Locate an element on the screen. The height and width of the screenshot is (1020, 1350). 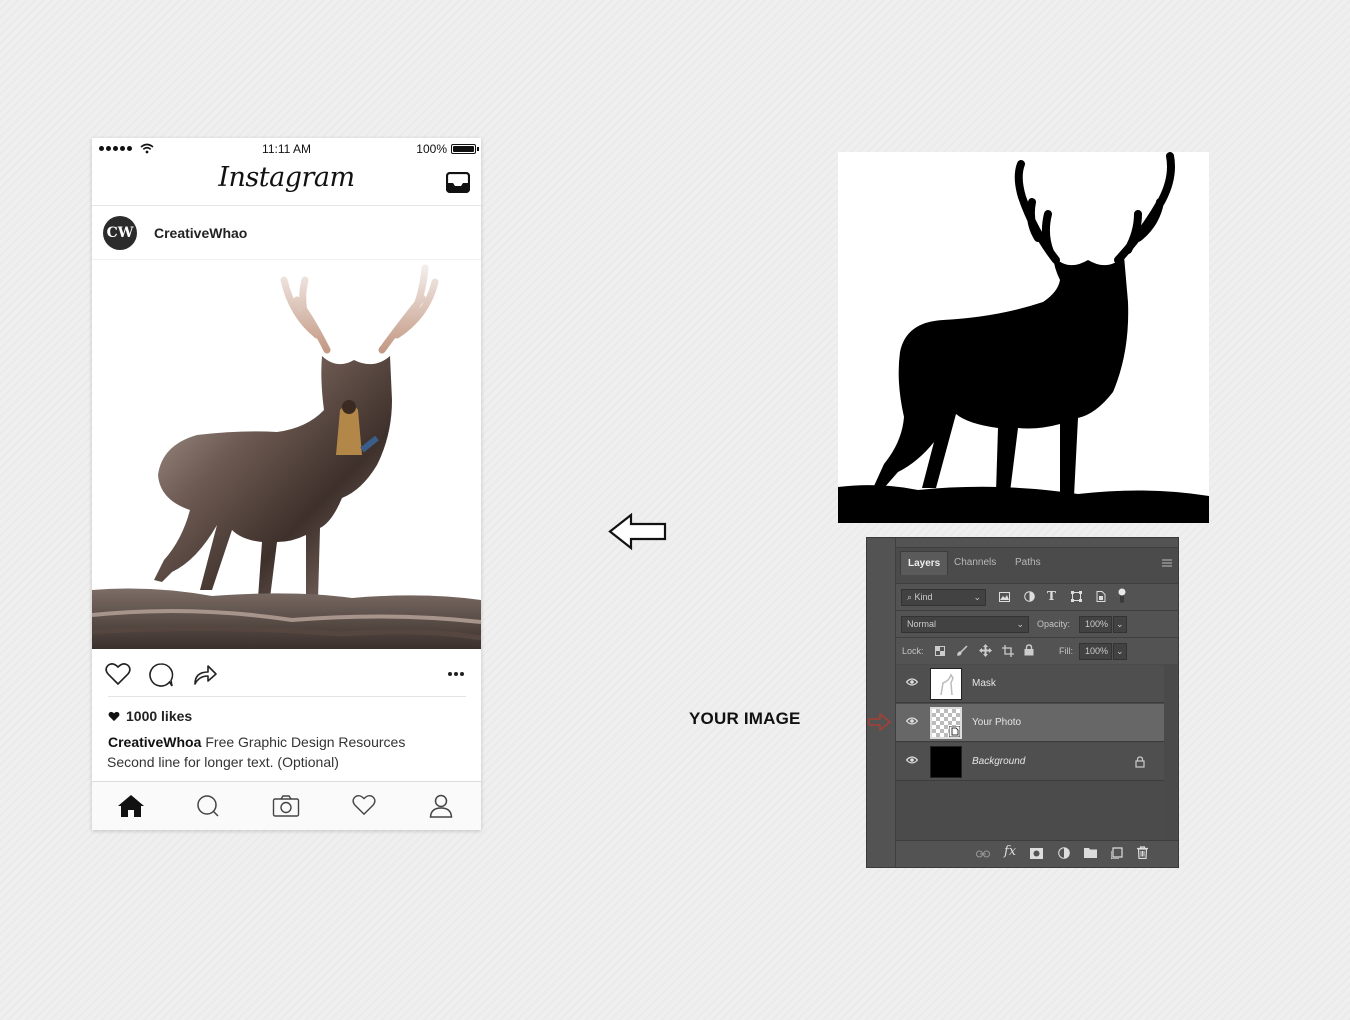
likes-heart-icon is located at coordinates (114, 716).